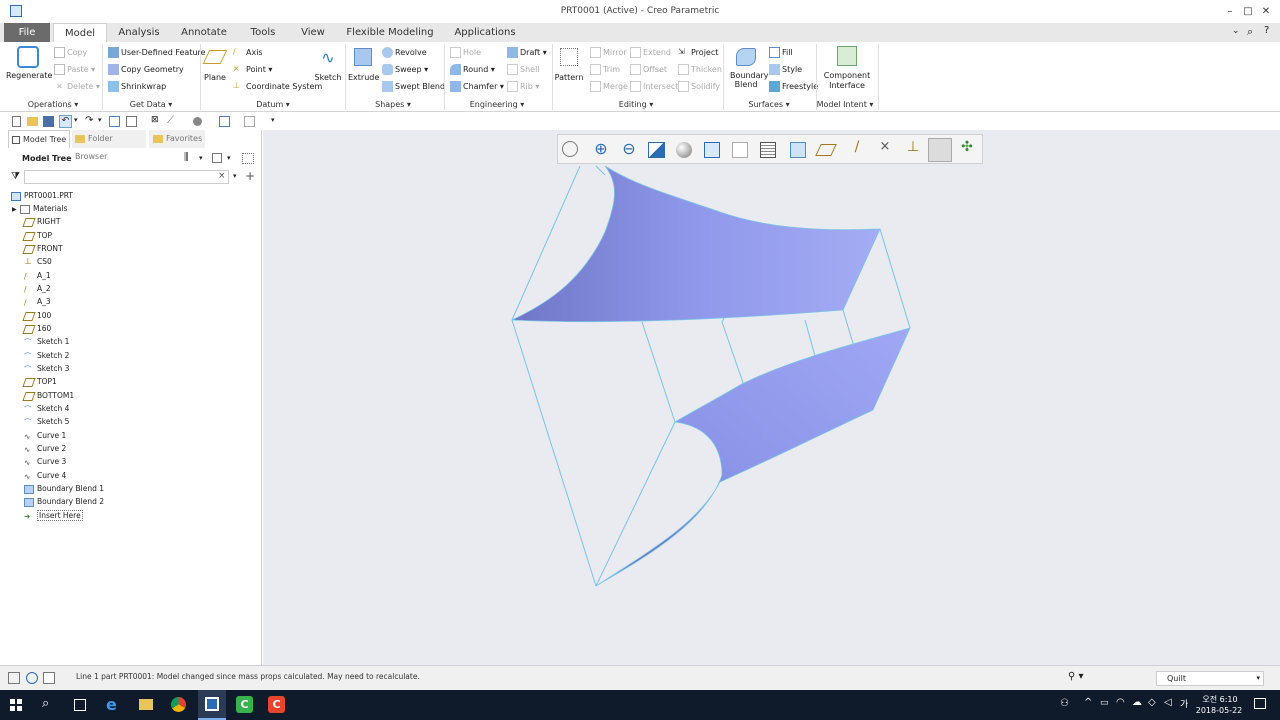  I want to click on group-engineering: Engineering ▾, so click(497, 105).